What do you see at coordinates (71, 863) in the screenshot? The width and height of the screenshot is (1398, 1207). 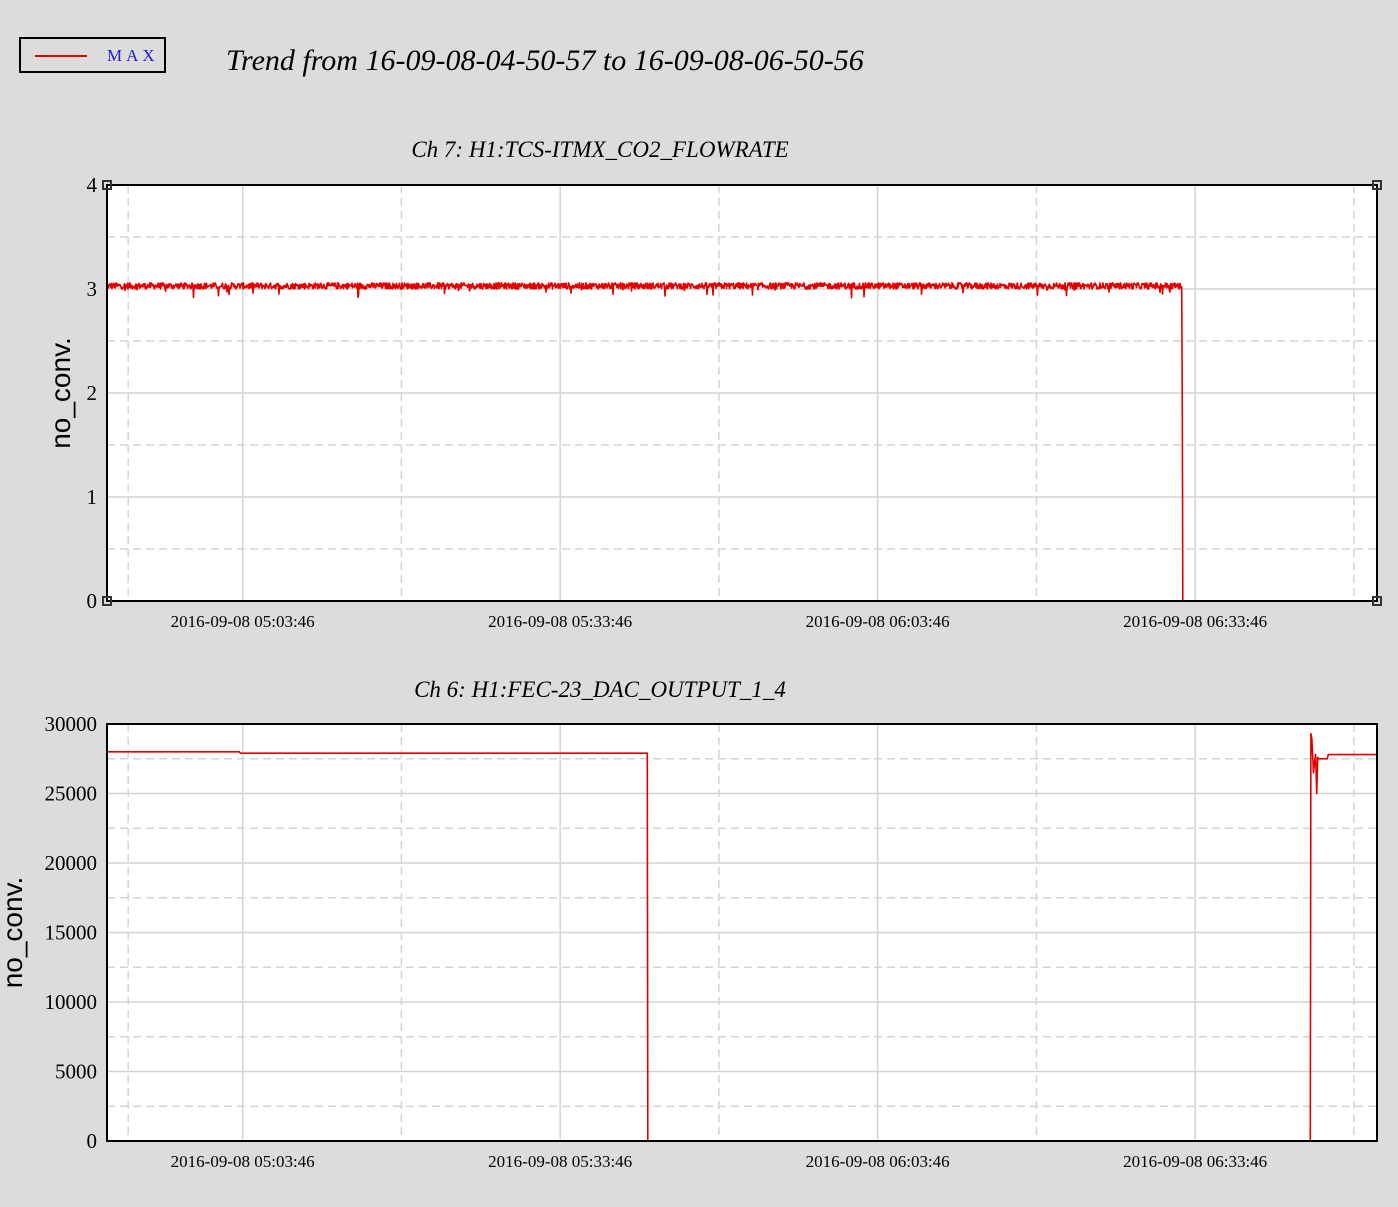 I see `y-tick-label: 20000` at bounding box center [71, 863].